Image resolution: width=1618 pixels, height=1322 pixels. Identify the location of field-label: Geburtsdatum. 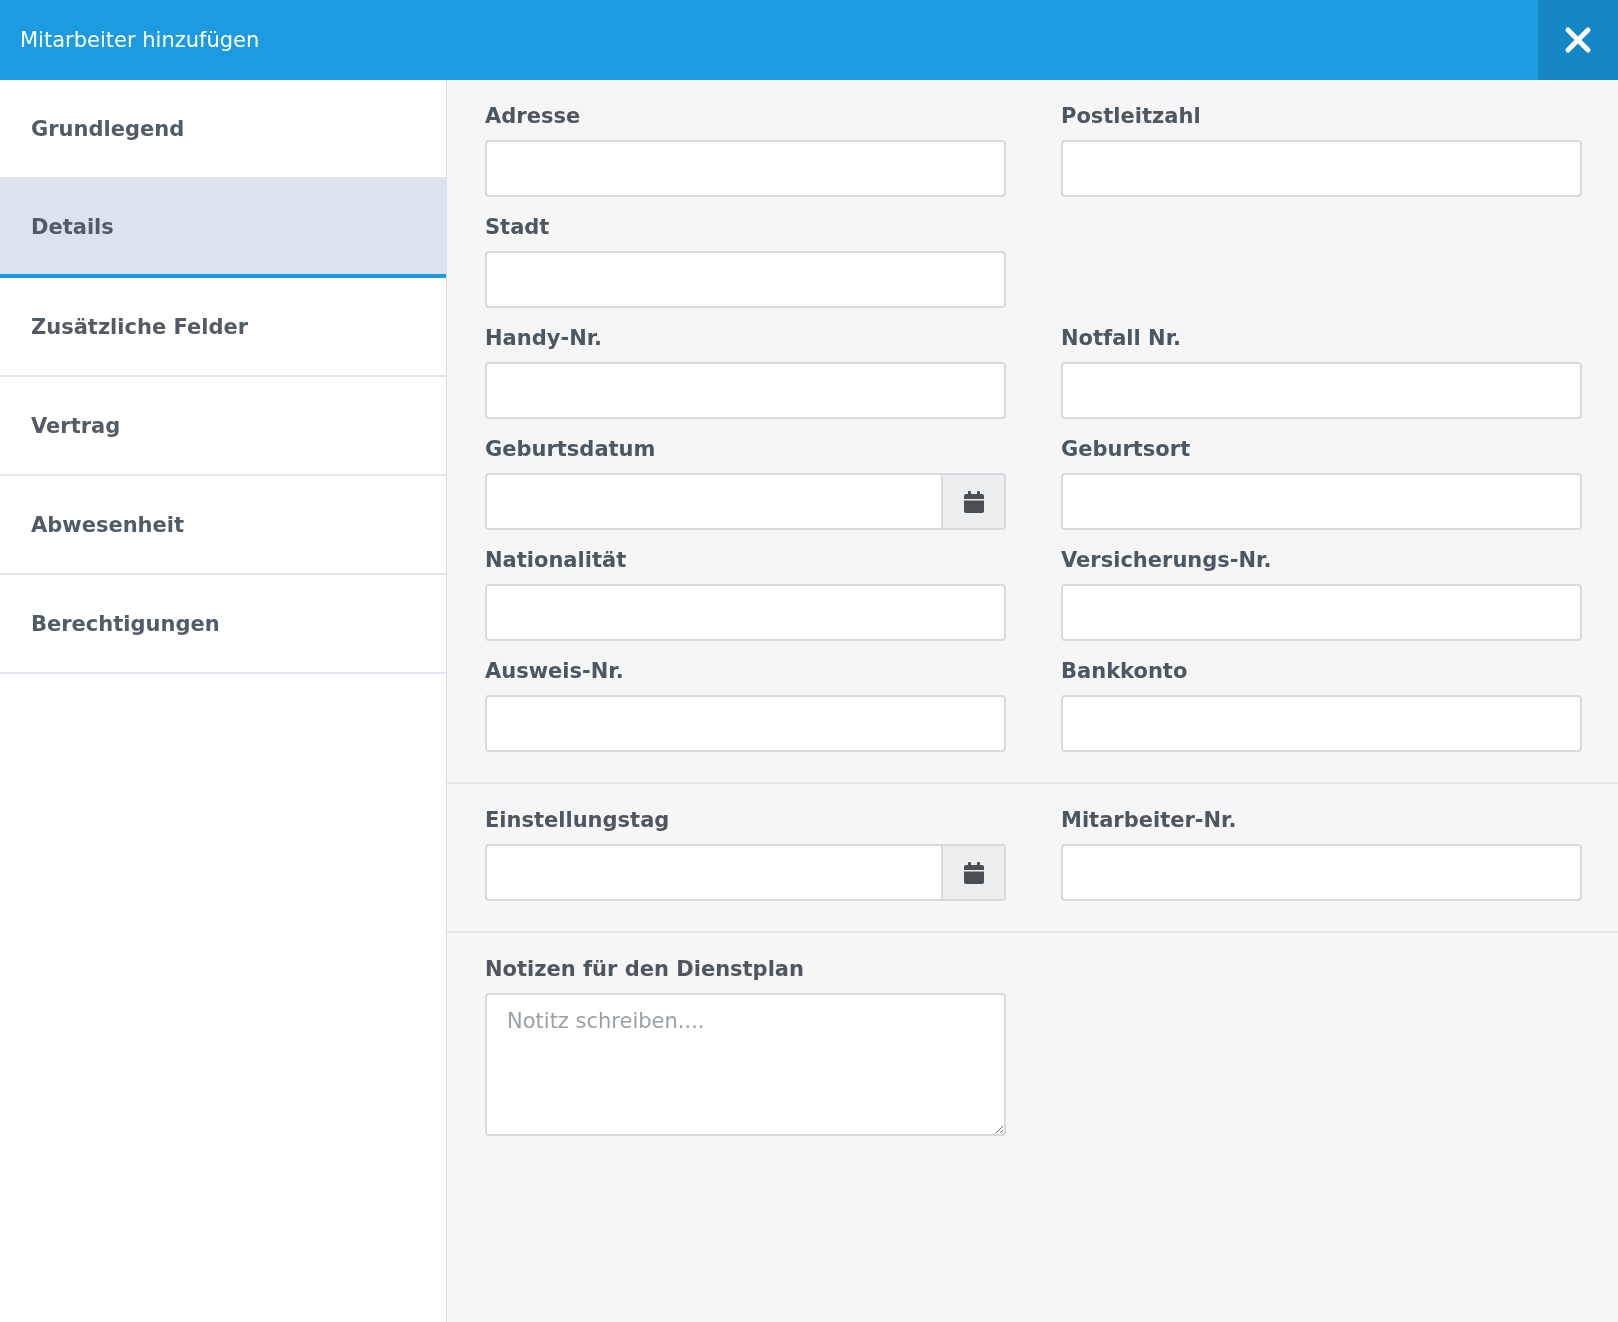
(571, 449).